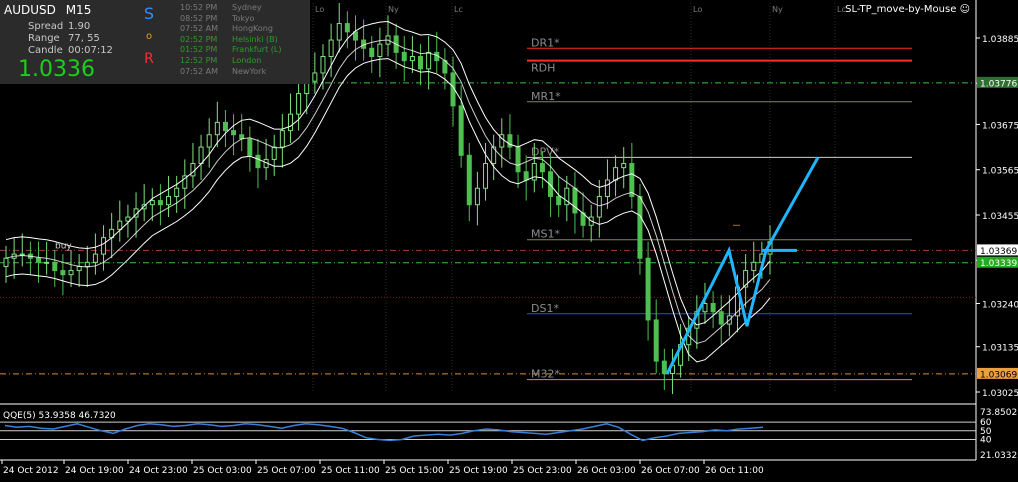 Image resolution: width=1018 pixels, height=482 pixels. I want to click on session-row: 10:52 PM Sydney, so click(230, 8).